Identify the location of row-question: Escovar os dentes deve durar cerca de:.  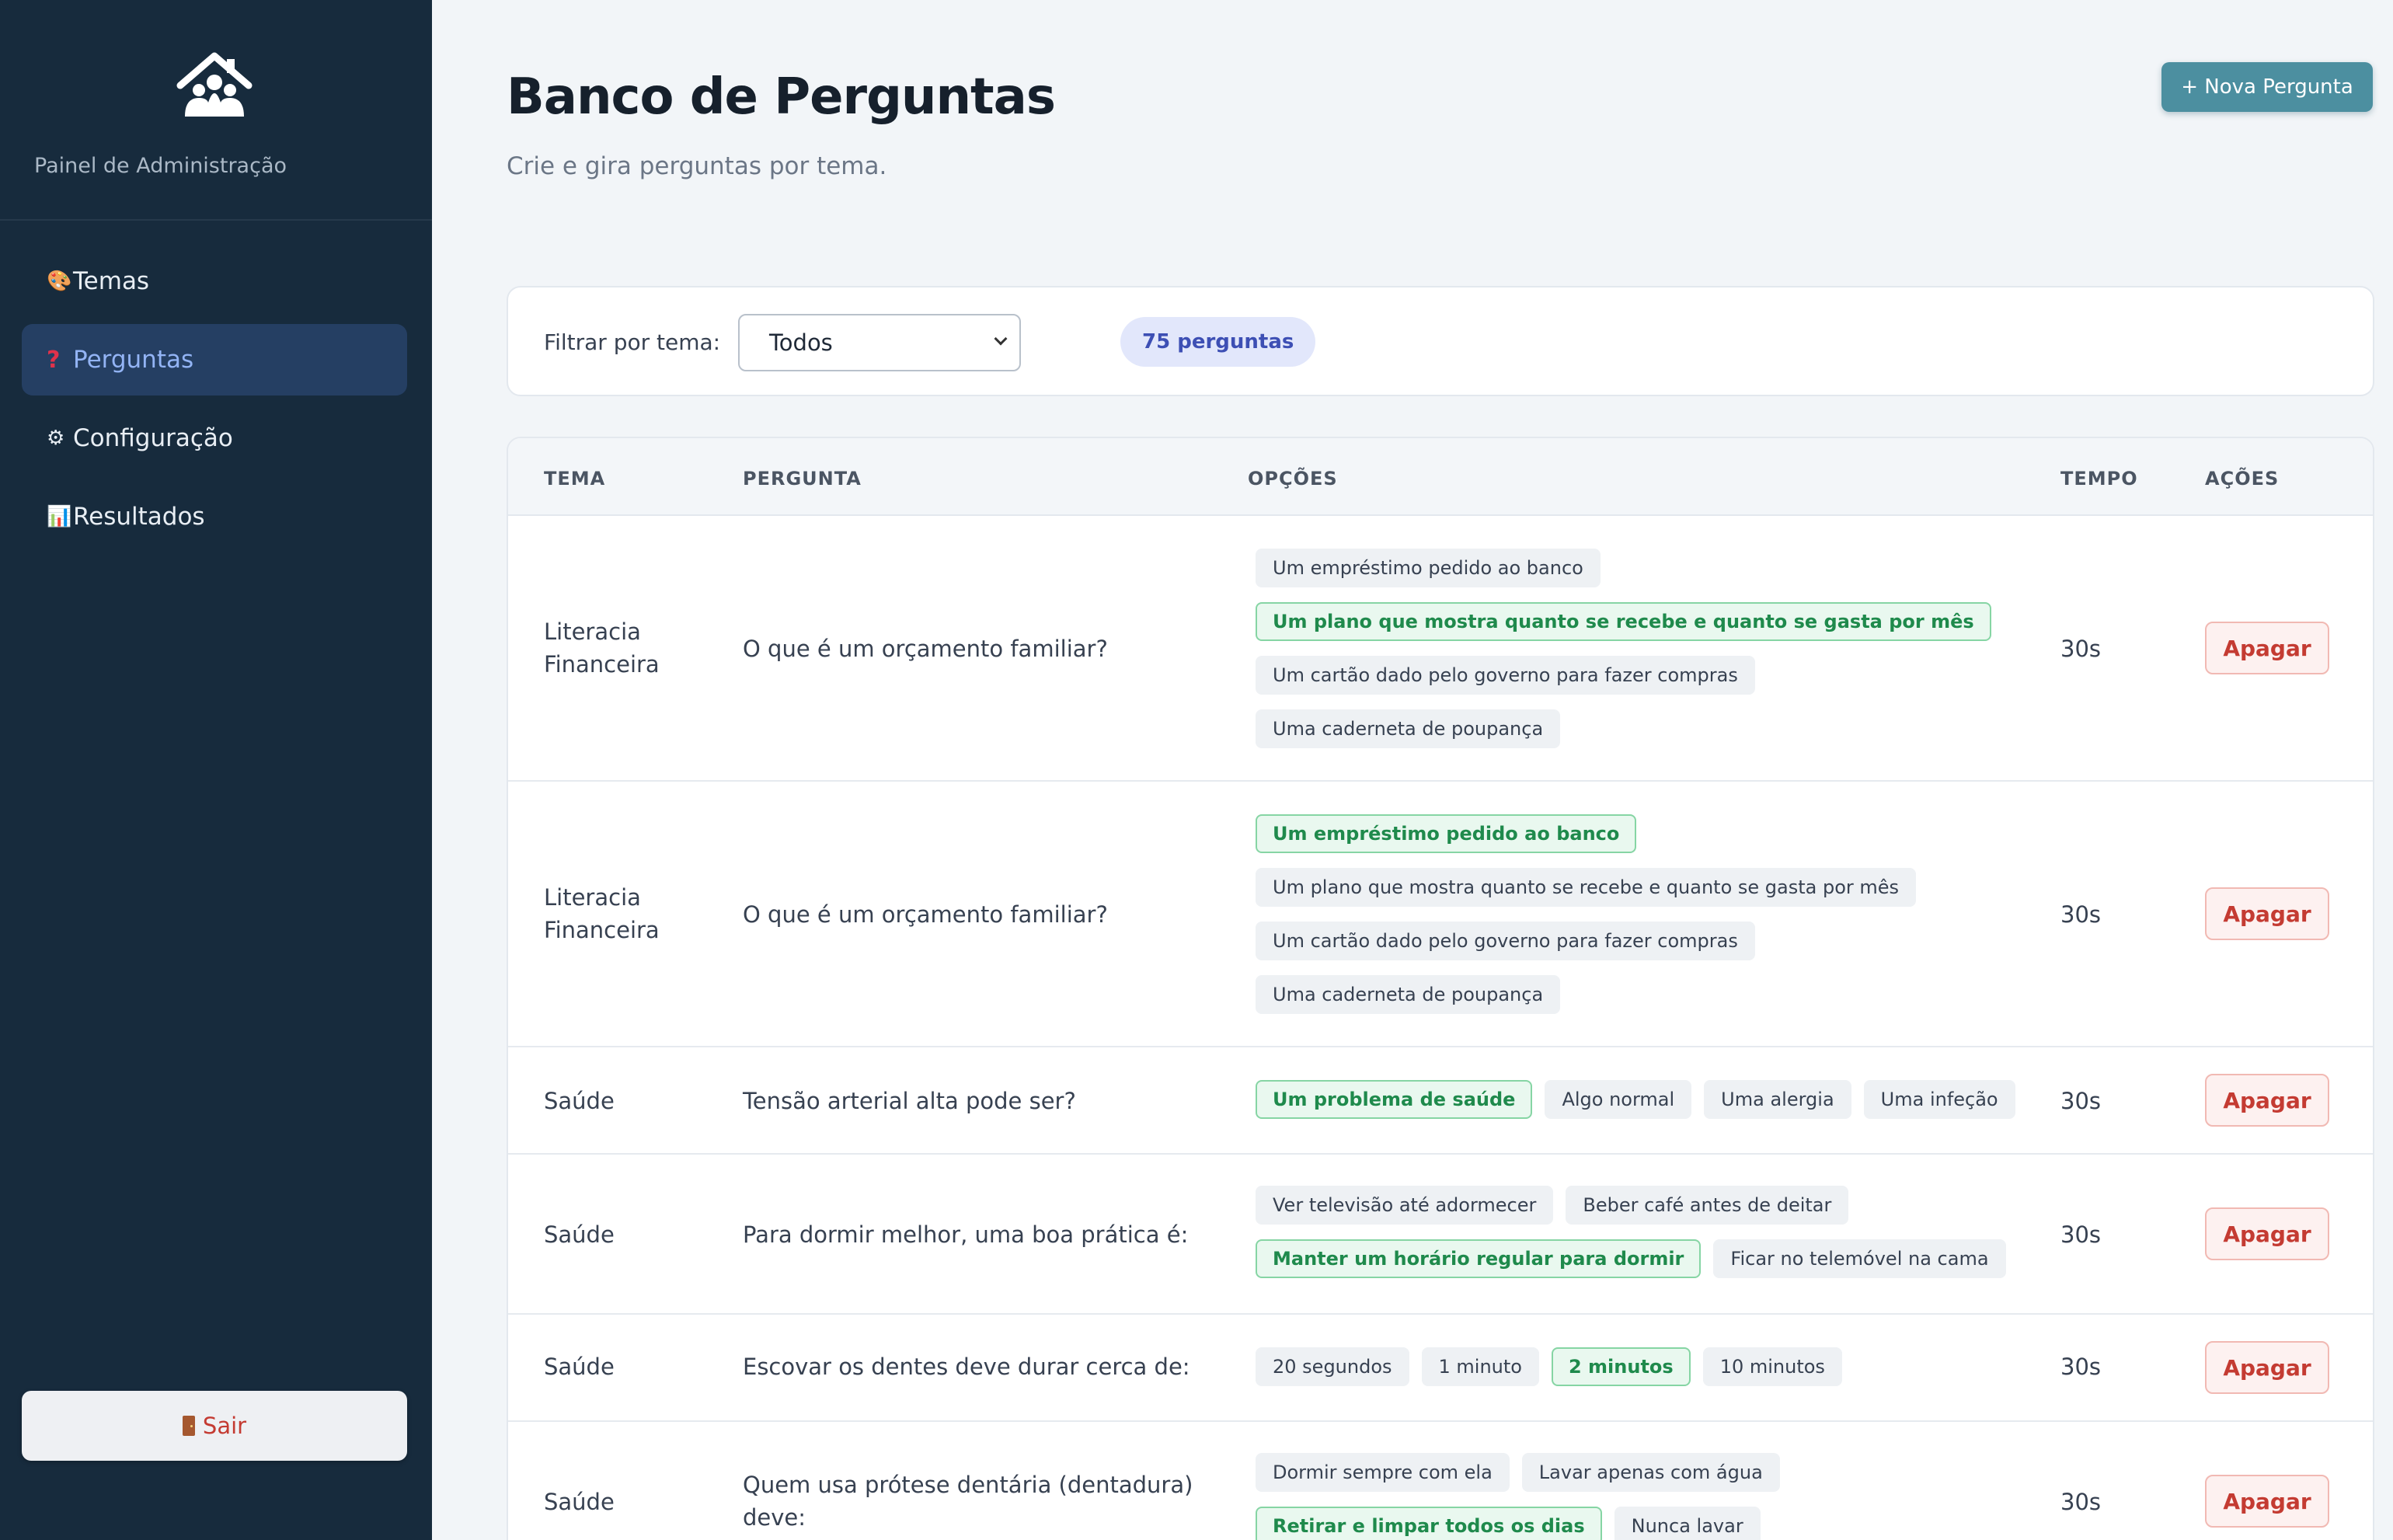
(966, 1367).